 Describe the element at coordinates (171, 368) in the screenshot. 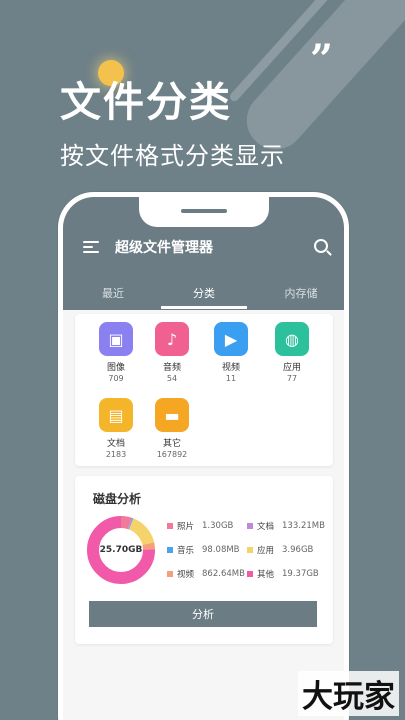

I see `category-label: 音频` at that location.